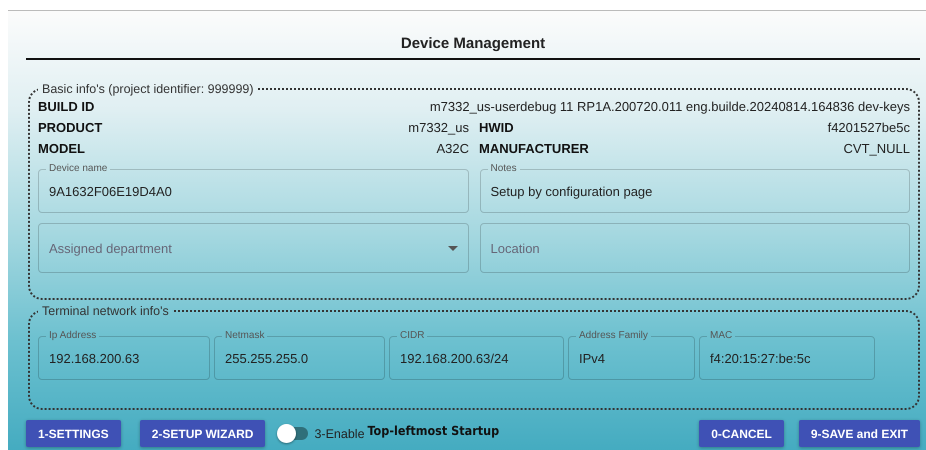 This screenshot has height=450, width=926. What do you see at coordinates (454, 358) in the screenshot?
I see `field-value: 192.168.200.63/24` at bounding box center [454, 358].